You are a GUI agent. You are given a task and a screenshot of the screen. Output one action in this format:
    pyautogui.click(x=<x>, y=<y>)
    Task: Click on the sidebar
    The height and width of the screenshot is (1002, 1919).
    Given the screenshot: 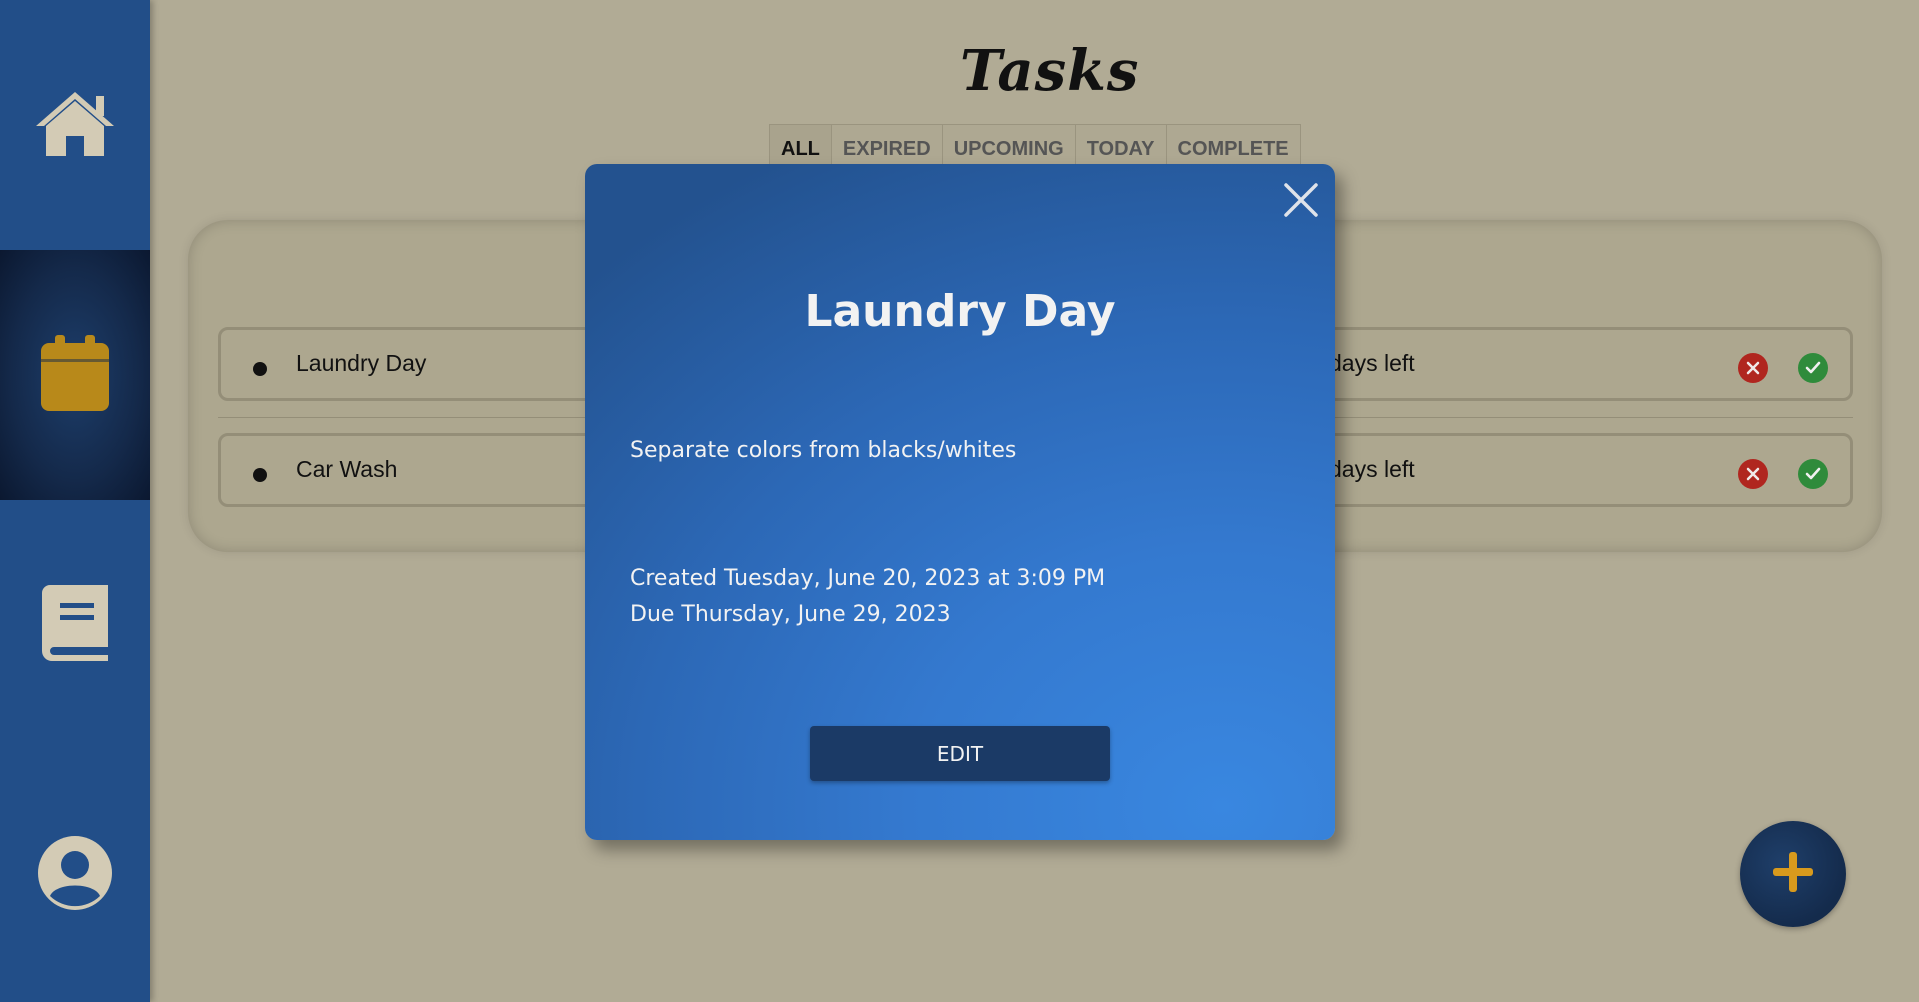 What is the action you would take?
    pyautogui.click(x=75, y=501)
    